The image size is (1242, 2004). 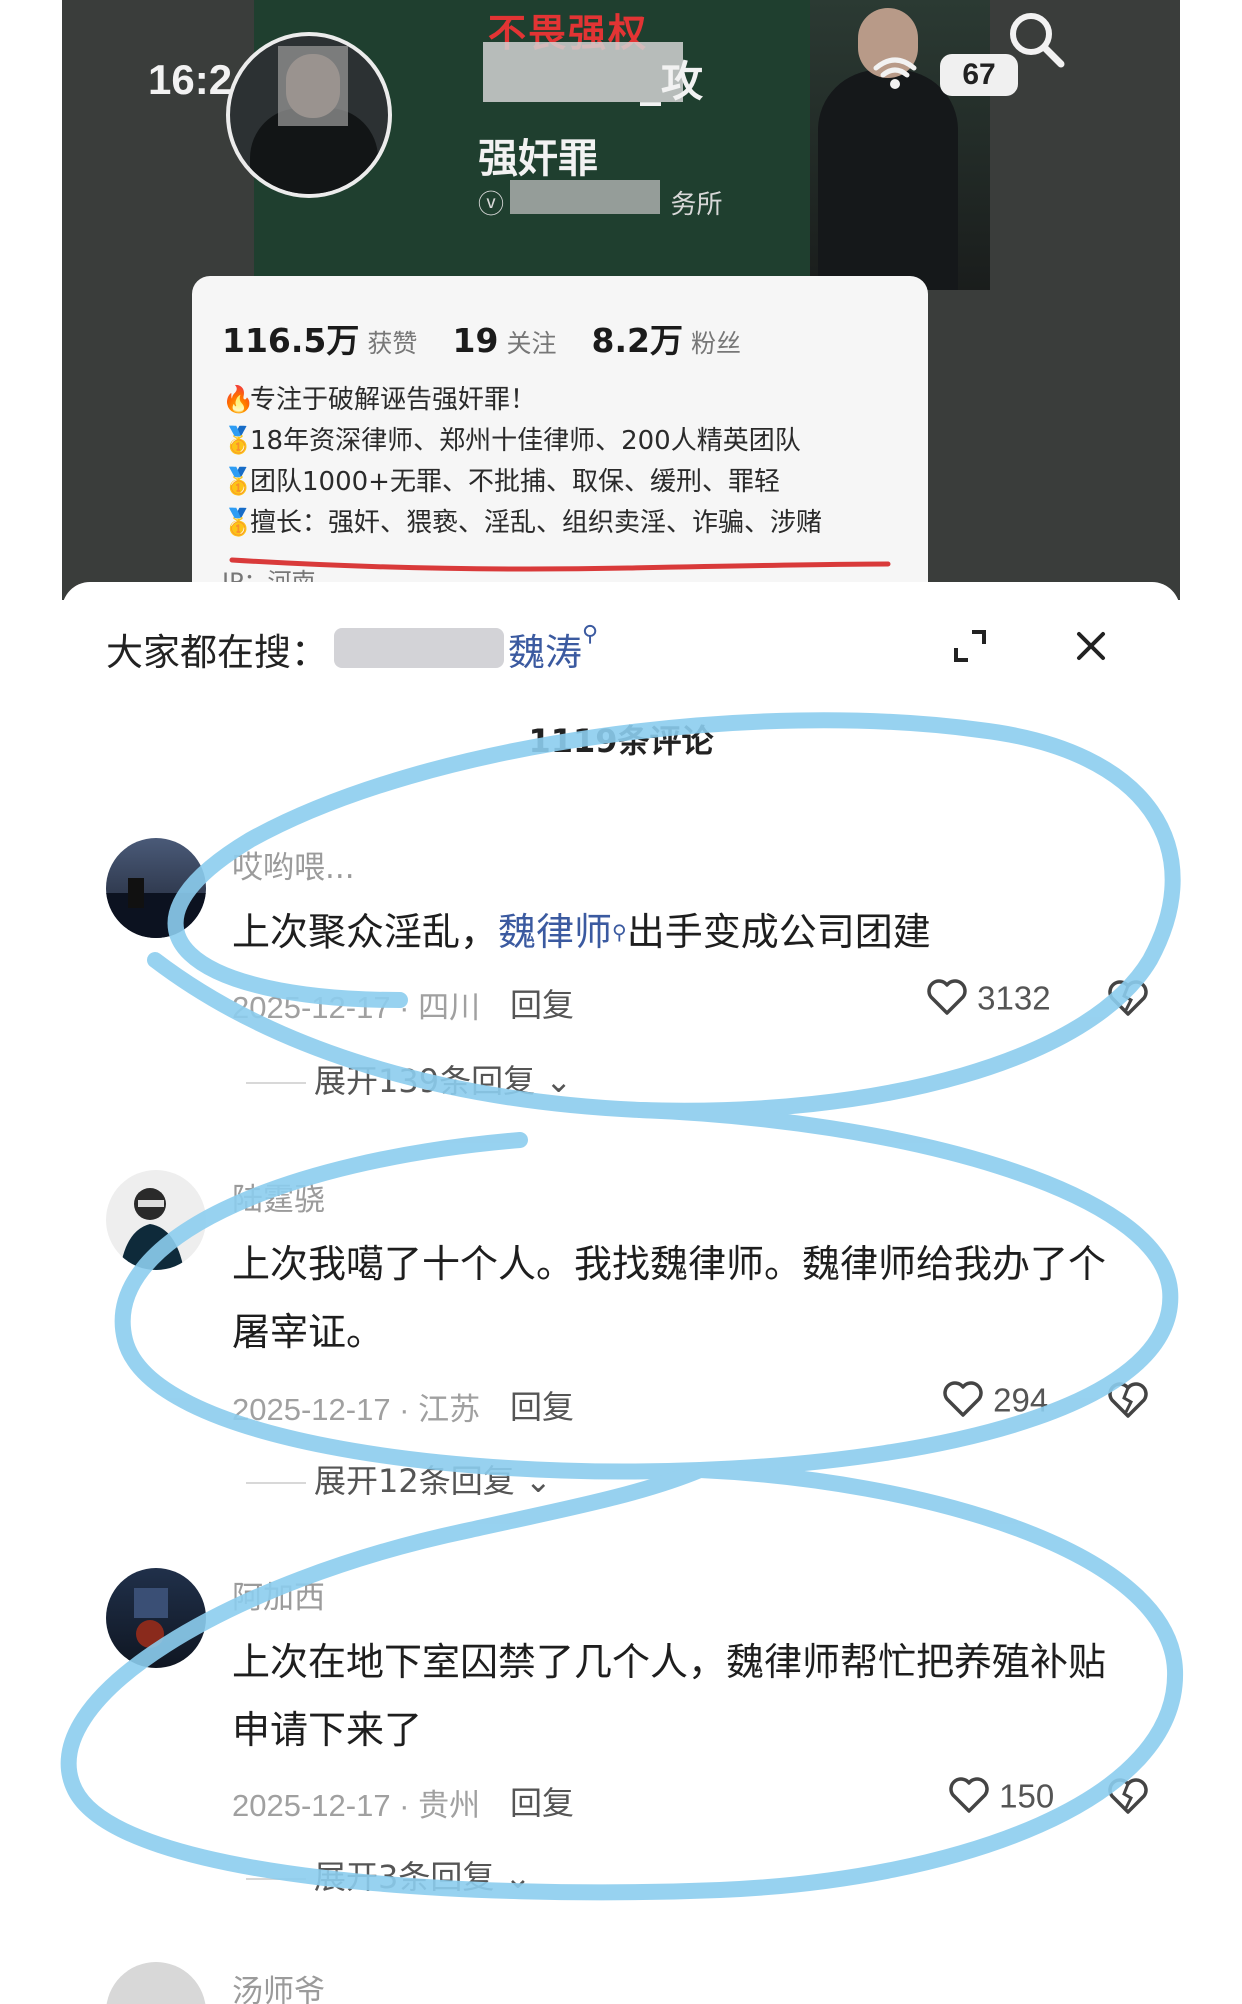 What do you see at coordinates (637, 340) in the screenshot?
I see `followers-count: 8.2万` at bounding box center [637, 340].